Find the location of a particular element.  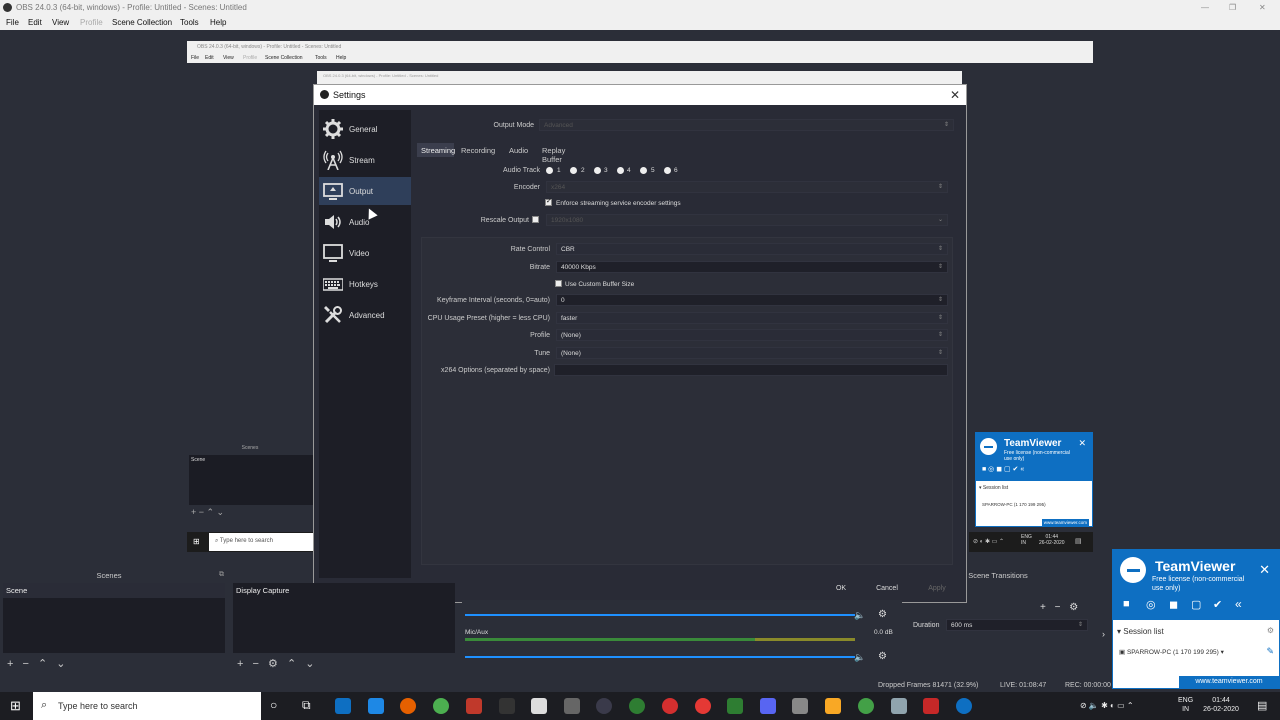

tv-chat-icon: ◼ is located at coordinates (1173, 604).